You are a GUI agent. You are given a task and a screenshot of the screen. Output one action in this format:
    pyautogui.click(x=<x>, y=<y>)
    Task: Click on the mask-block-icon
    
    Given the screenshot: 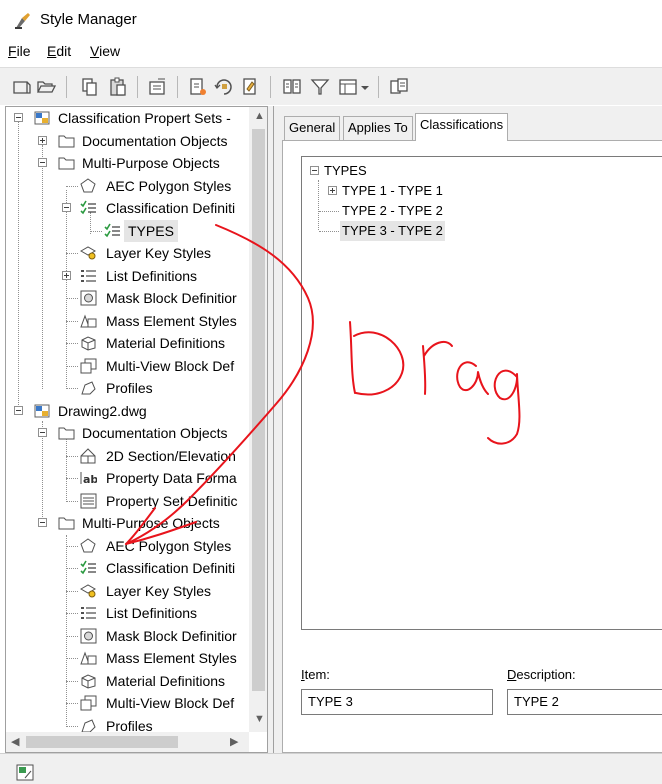 What is the action you would take?
    pyautogui.click(x=88, y=298)
    